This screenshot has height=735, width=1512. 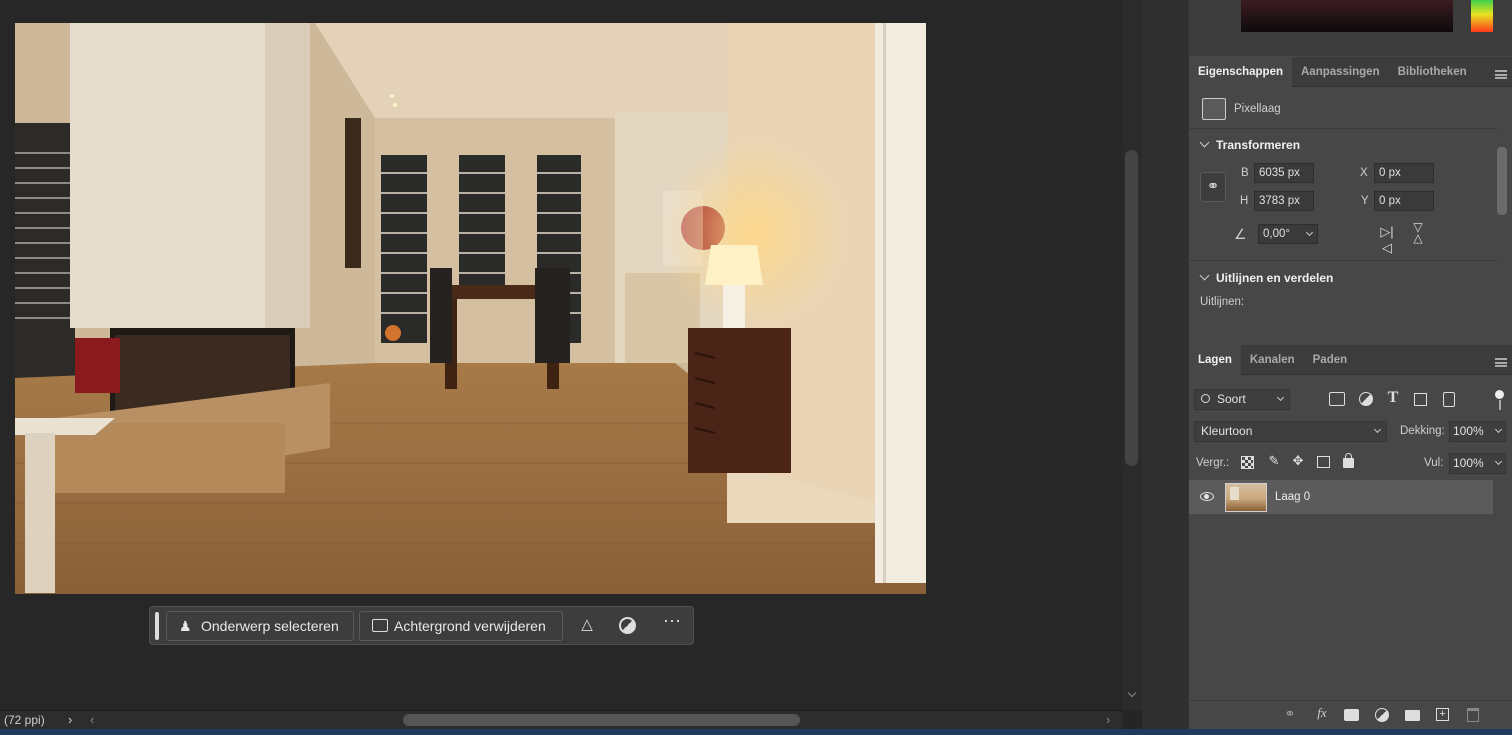 I want to click on status-bar: (72 ppi) › ‹ ›, so click(x=561, y=720).